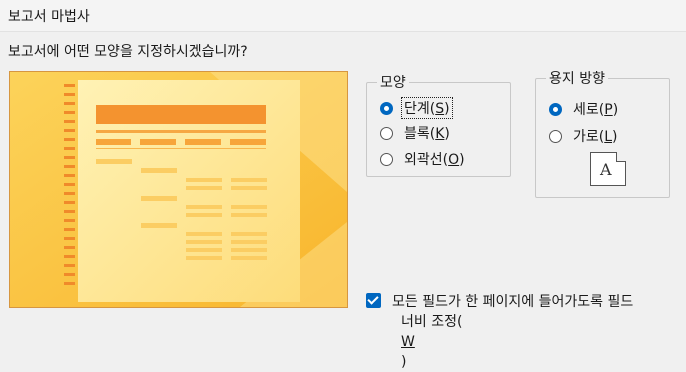 The width and height of the screenshot is (686, 372). I want to click on fit-fields-option: 모든 필드가 한 페이지에 들어가도록 필드 너비 조정(W), so click(524, 332).